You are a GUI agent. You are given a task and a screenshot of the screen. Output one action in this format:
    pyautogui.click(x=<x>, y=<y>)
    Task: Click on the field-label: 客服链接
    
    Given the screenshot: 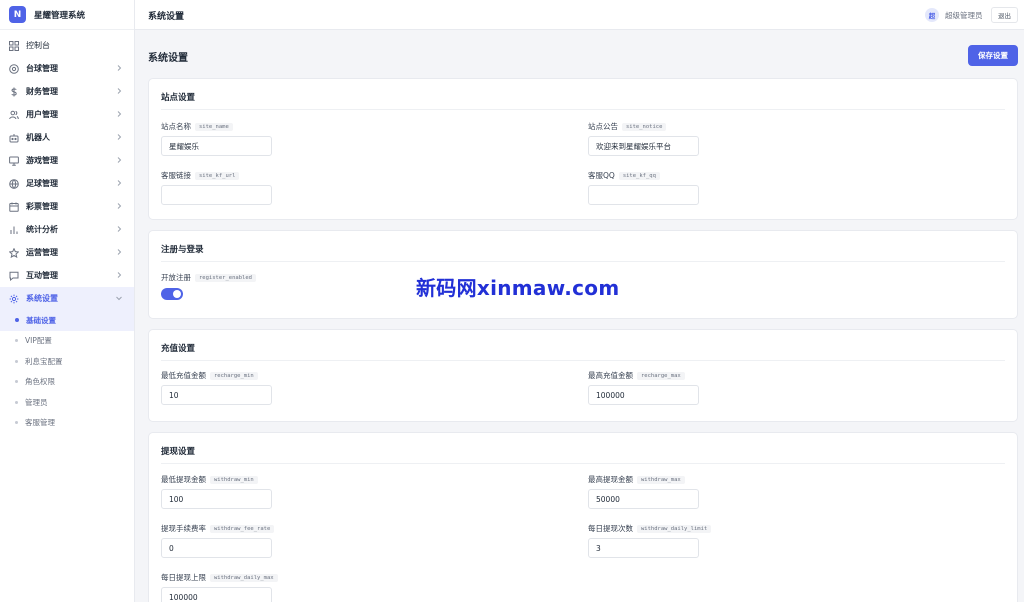 What is the action you would take?
    pyautogui.click(x=176, y=175)
    